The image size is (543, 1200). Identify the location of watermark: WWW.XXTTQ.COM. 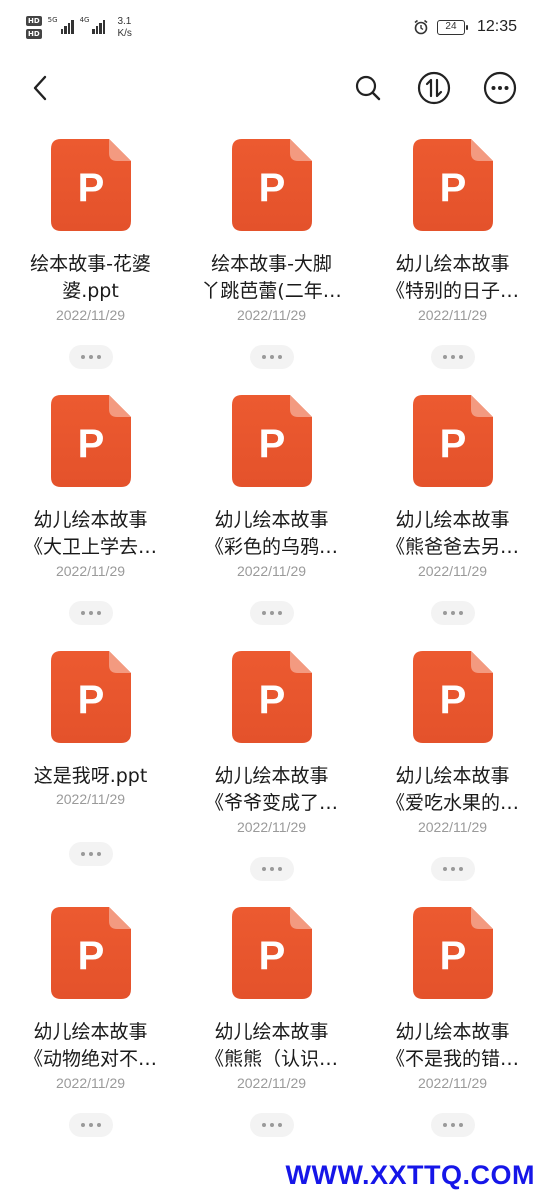
(410, 1175).